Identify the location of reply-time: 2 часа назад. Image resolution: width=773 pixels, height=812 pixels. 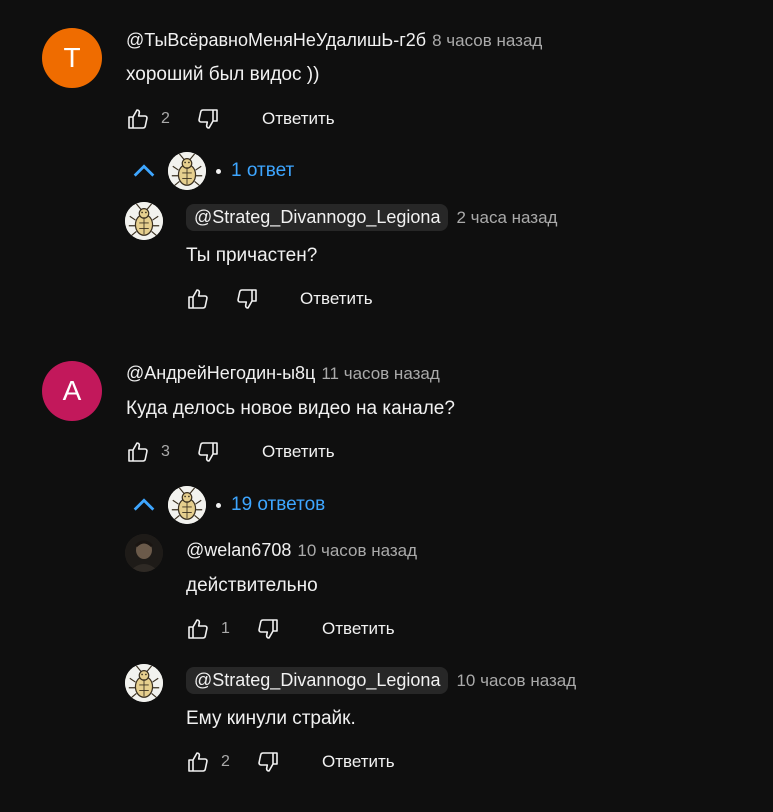
(506, 218).